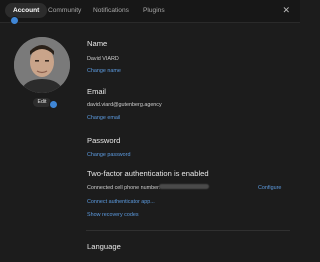  Describe the element at coordinates (286, 10) in the screenshot. I see `close-icon: ✕` at that location.